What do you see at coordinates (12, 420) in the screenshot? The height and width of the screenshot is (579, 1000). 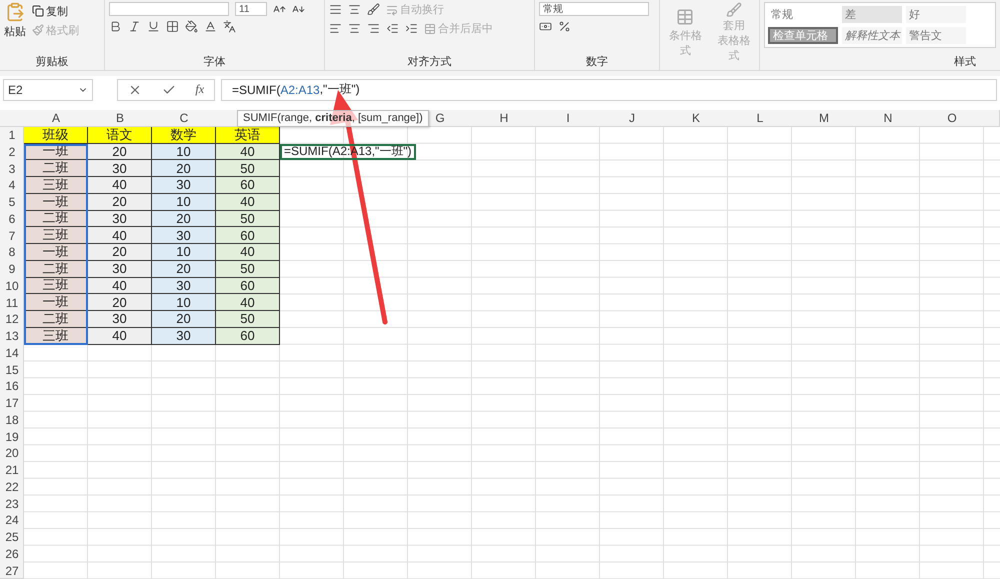 I see `row-header: 18` at bounding box center [12, 420].